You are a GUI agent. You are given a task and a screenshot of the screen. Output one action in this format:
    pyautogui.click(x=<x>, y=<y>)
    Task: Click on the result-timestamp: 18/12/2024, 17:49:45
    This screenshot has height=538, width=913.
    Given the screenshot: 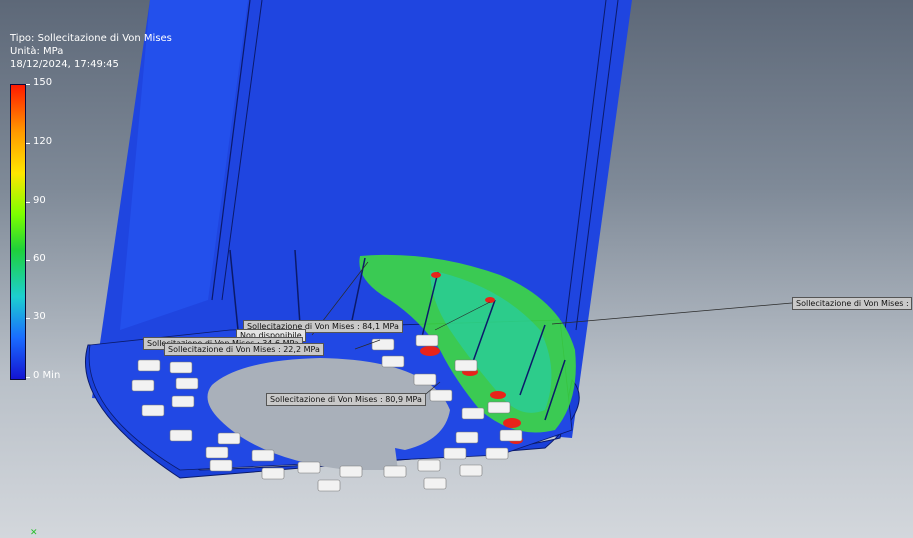 What is the action you would take?
    pyautogui.click(x=64, y=64)
    